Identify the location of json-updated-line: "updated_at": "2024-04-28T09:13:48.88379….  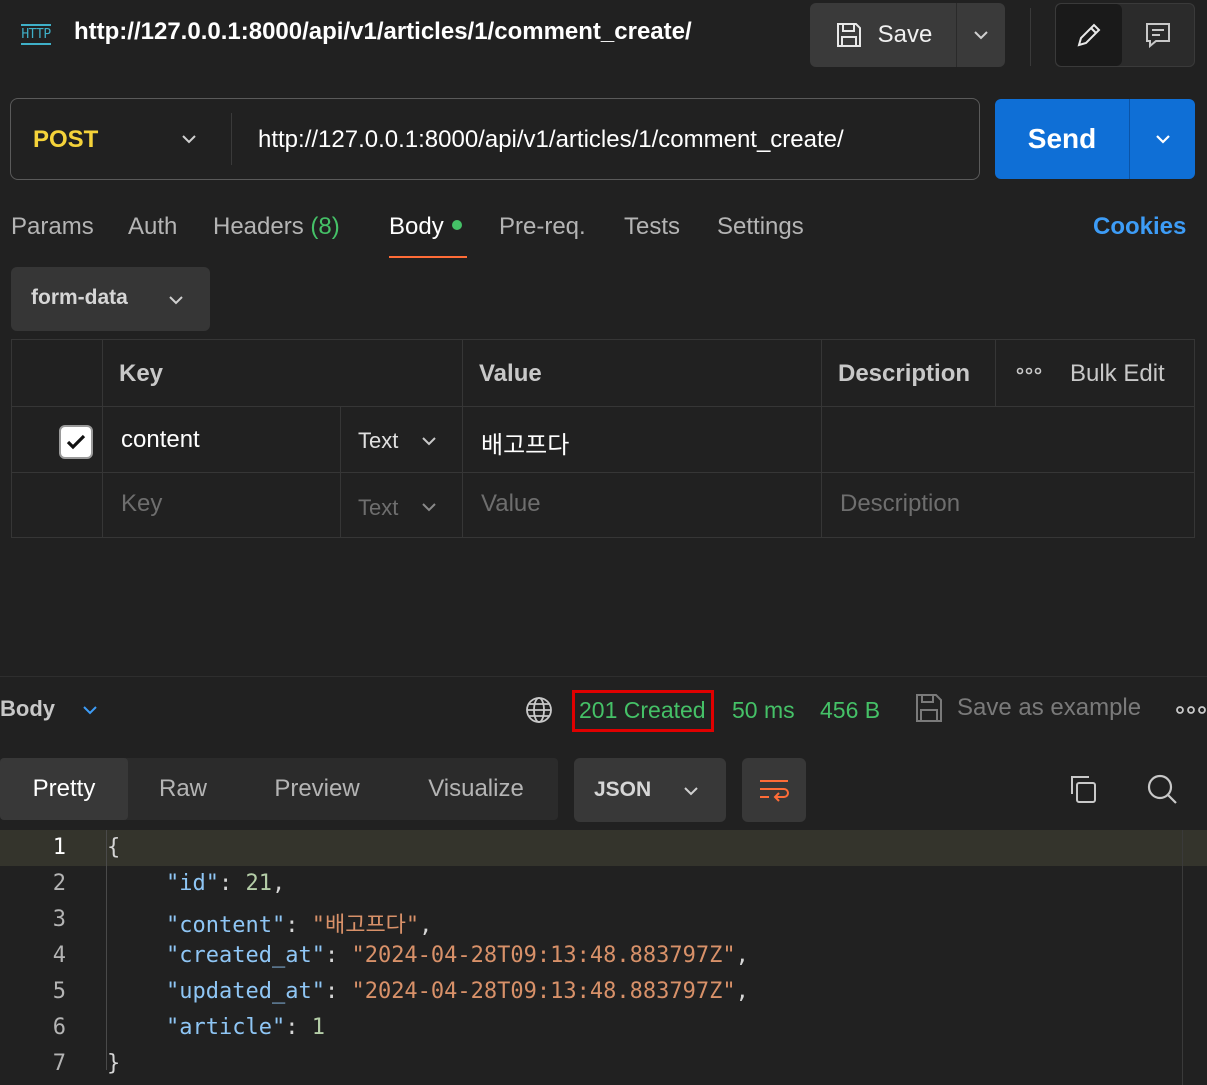
(457, 991).